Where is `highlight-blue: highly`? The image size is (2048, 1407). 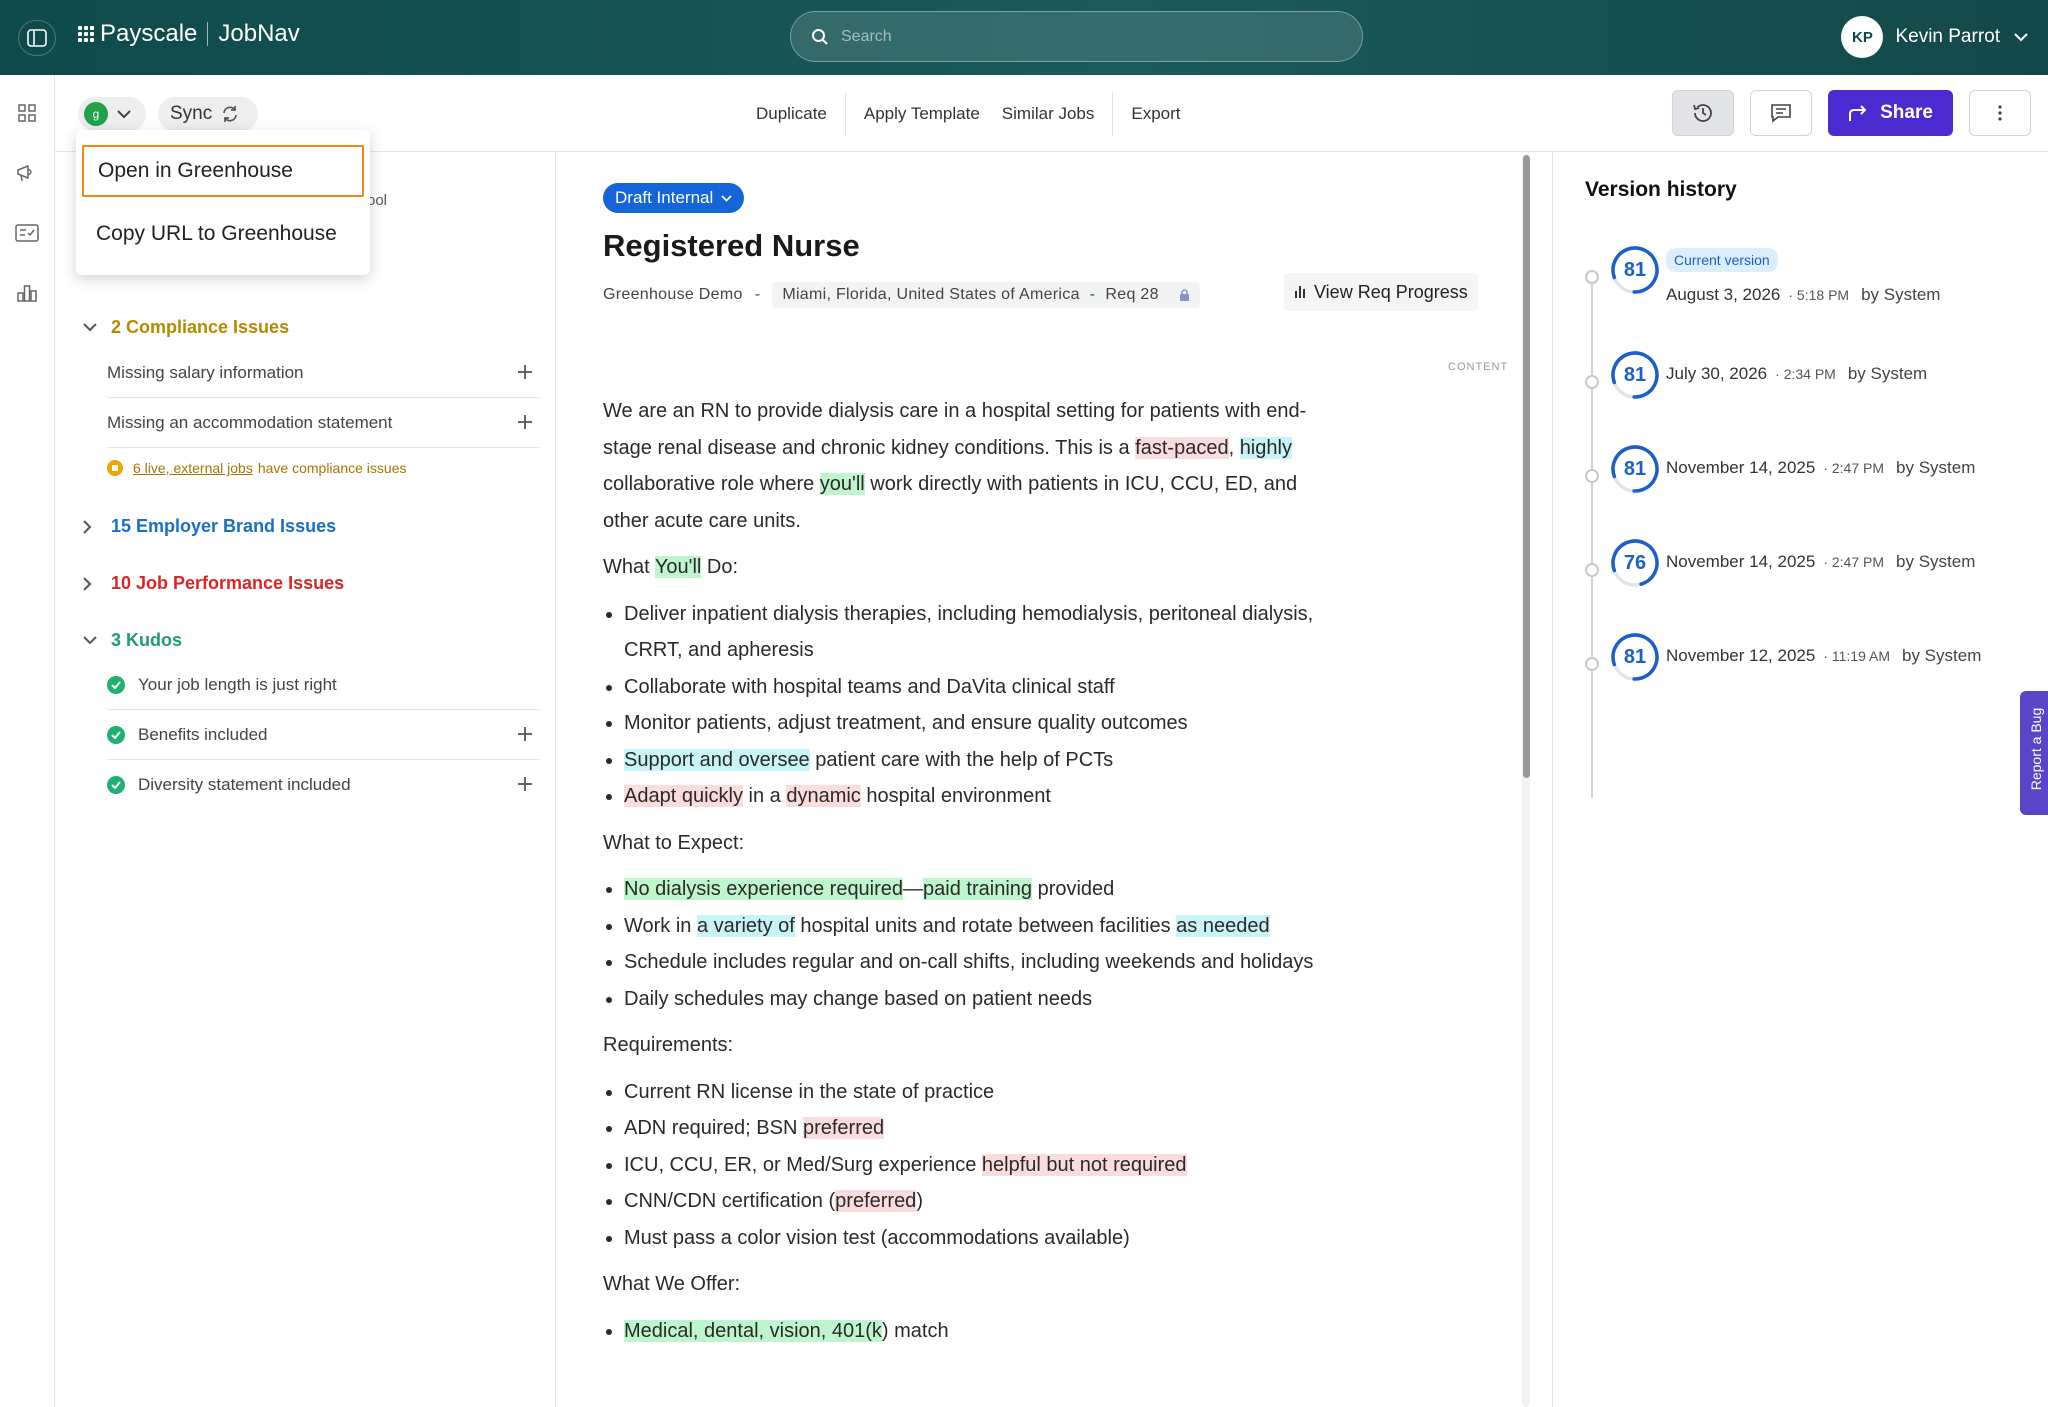 highlight-blue: highly is located at coordinates (1265, 447).